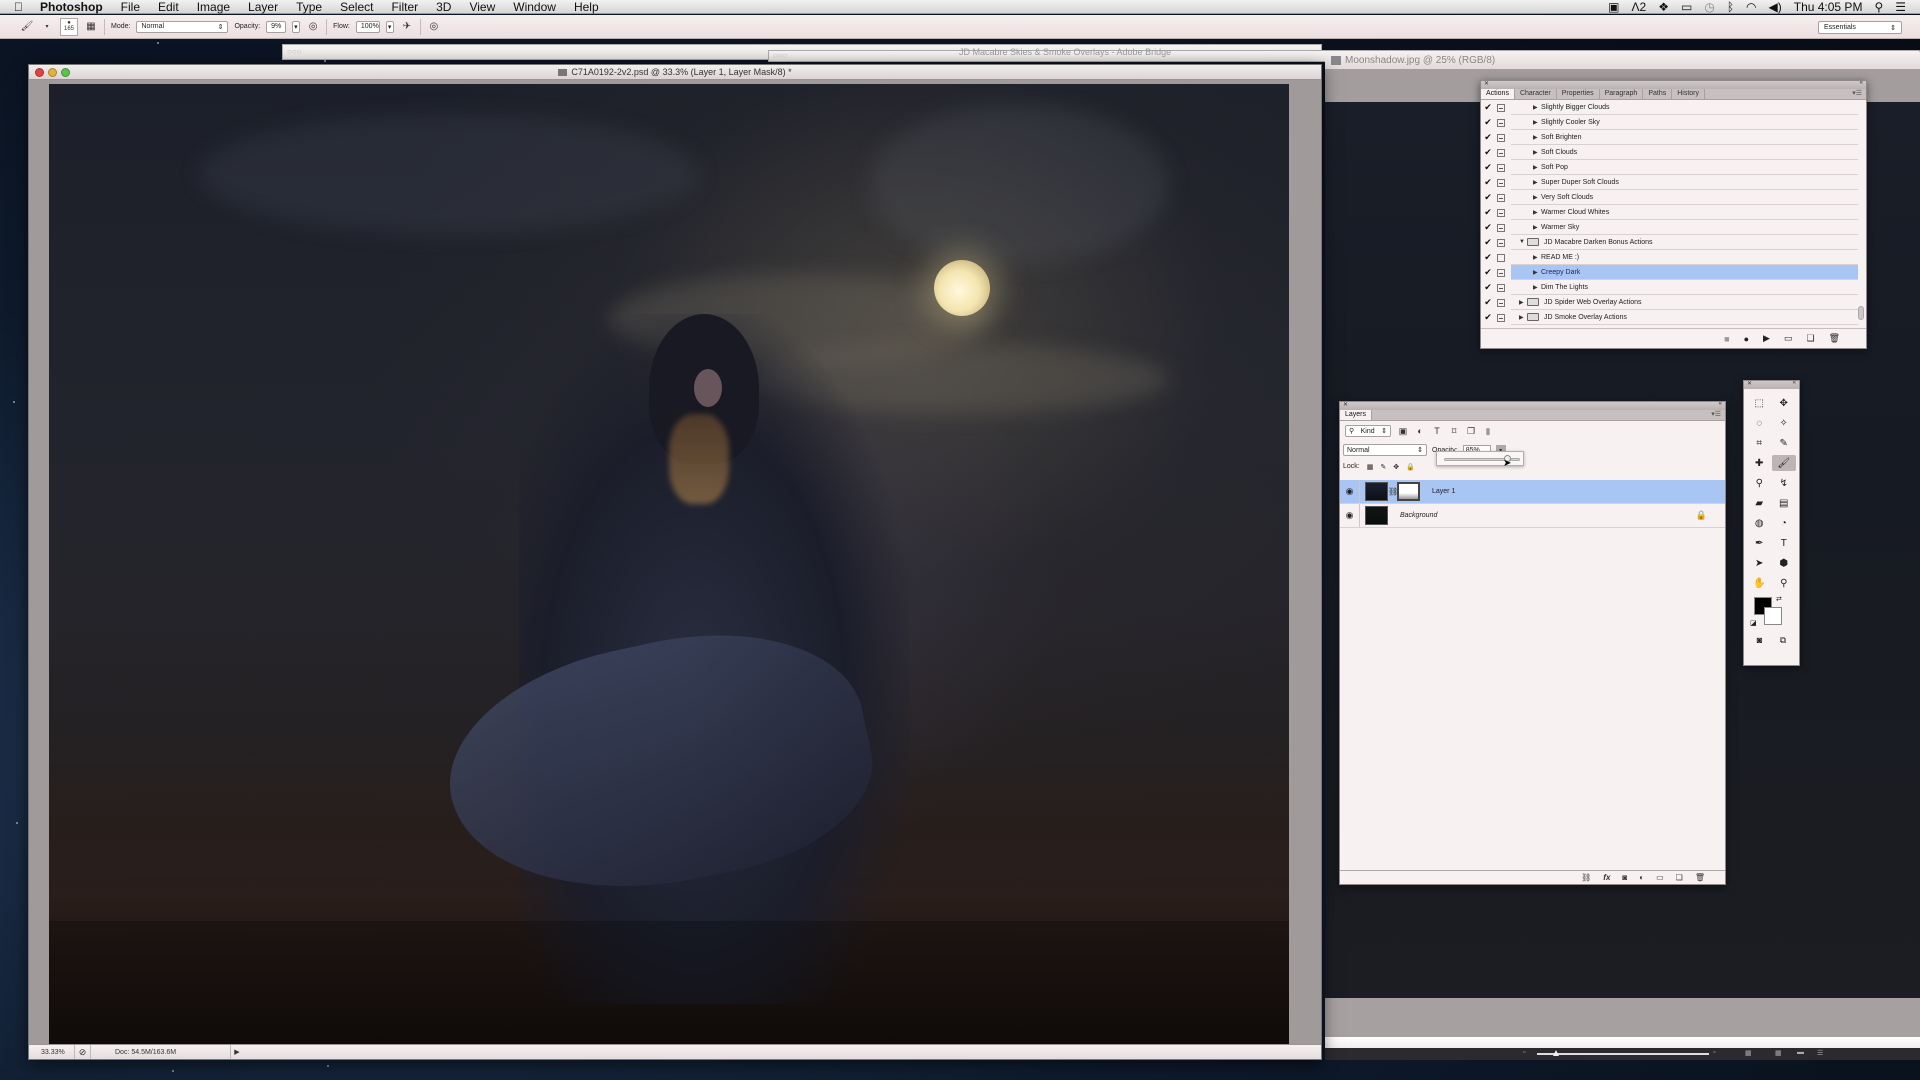 The width and height of the screenshot is (1920, 1080). What do you see at coordinates (1788, 338) in the screenshot?
I see `new-set-icon: ▭` at bounding box center [1788, 338].